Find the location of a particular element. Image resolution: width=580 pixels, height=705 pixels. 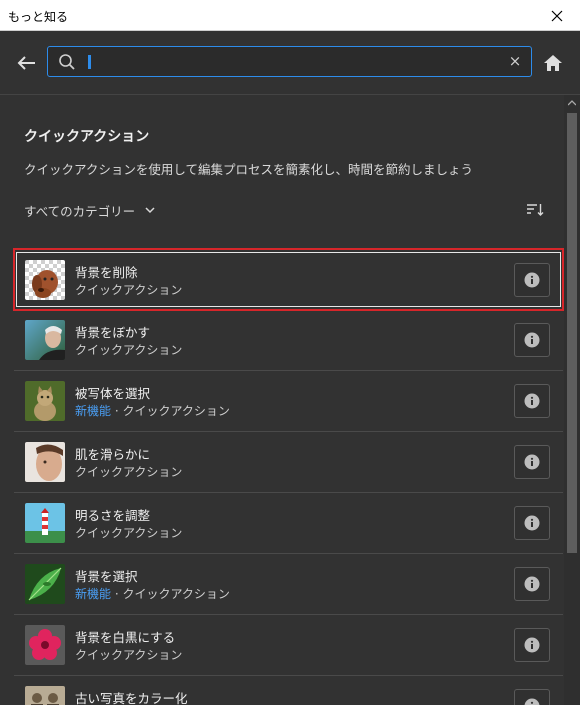

item-title: 背景を選択 is located at coordinates (106, 576).